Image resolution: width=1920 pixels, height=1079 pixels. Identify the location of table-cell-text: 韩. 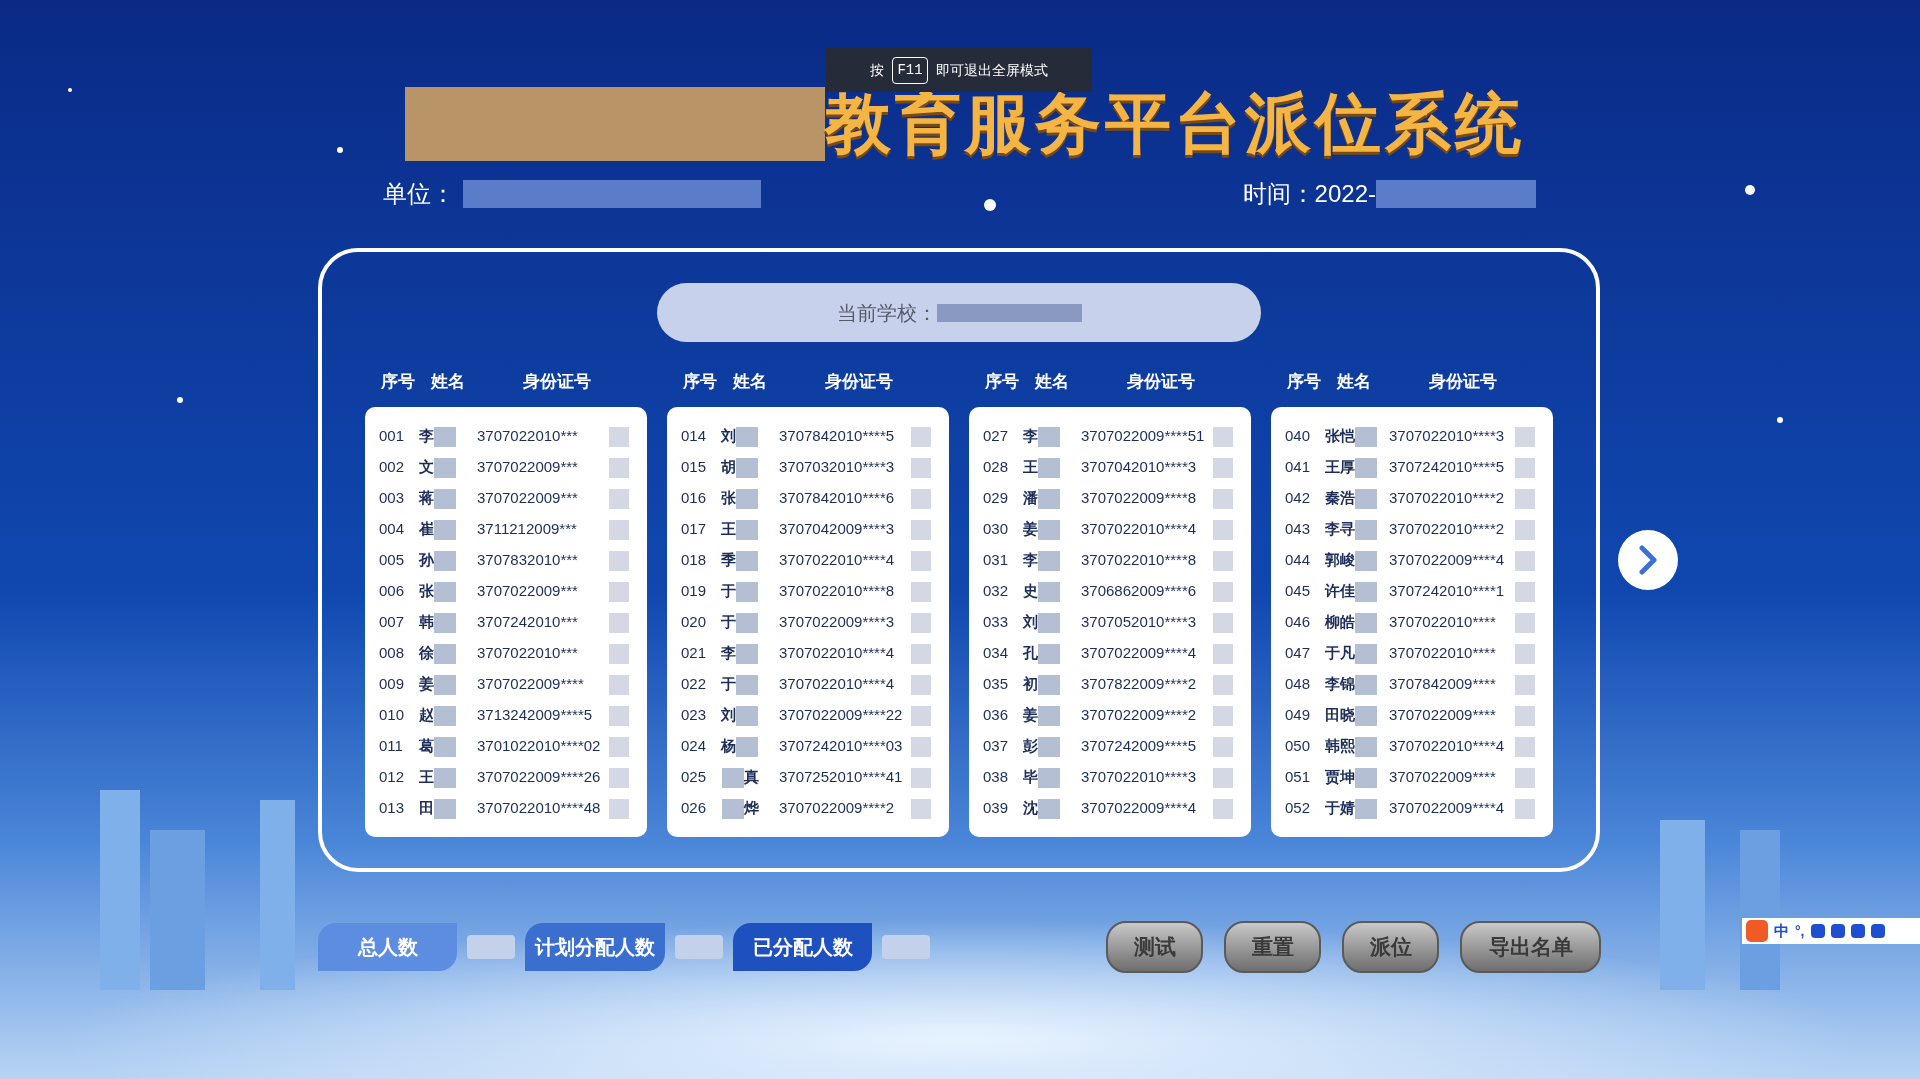
(426, 622).